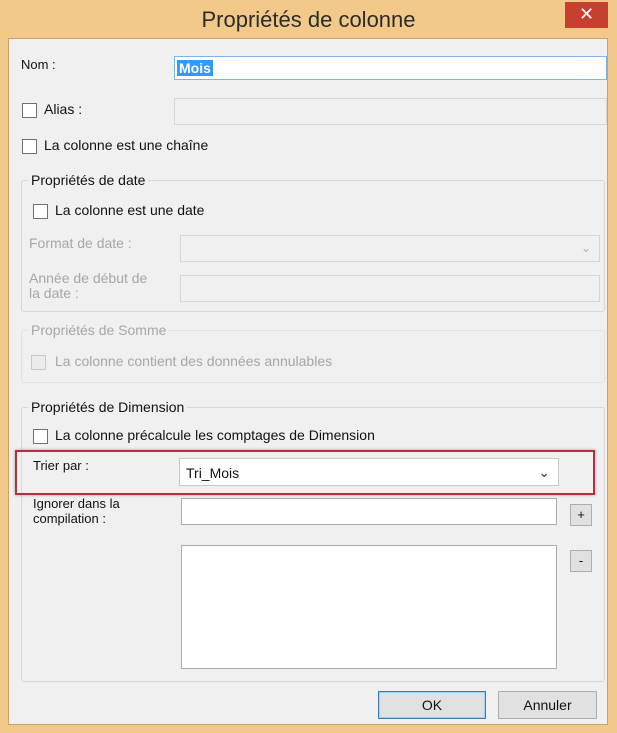 The height and width of the screenshot is (733, 617). What do you see at coordinates (40, 436) in the screenshot?
I see `precalc-checkbox` at bounding box center [40, 436].